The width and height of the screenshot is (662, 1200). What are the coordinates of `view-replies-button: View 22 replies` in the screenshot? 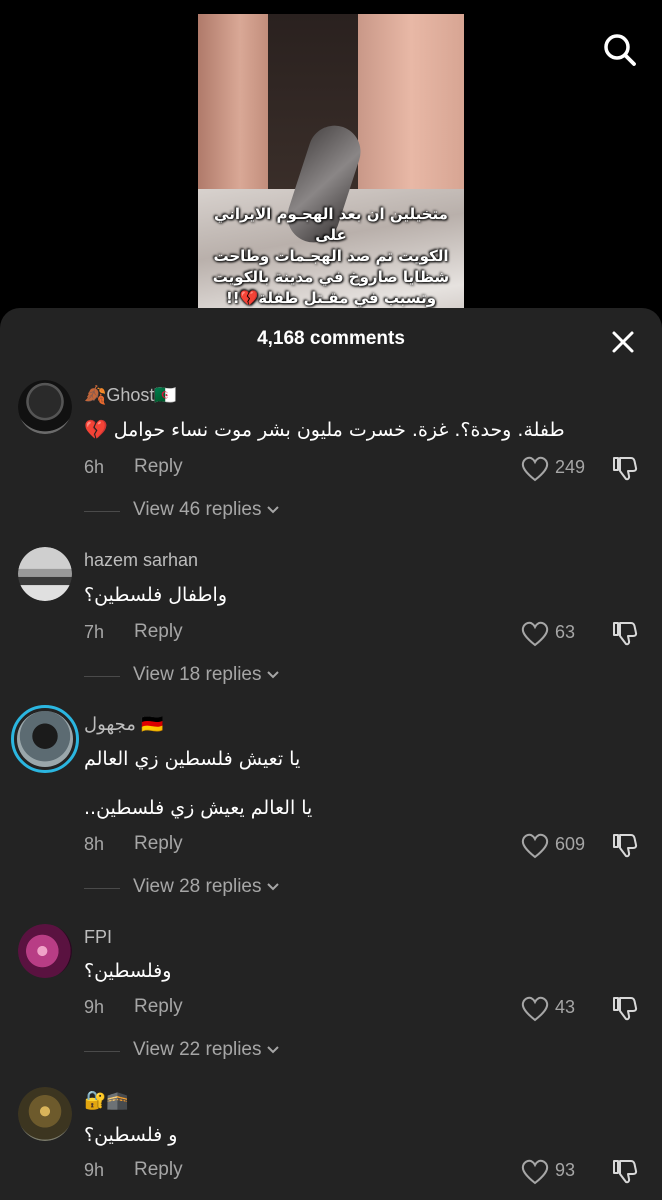 It's located at (206, 1050).